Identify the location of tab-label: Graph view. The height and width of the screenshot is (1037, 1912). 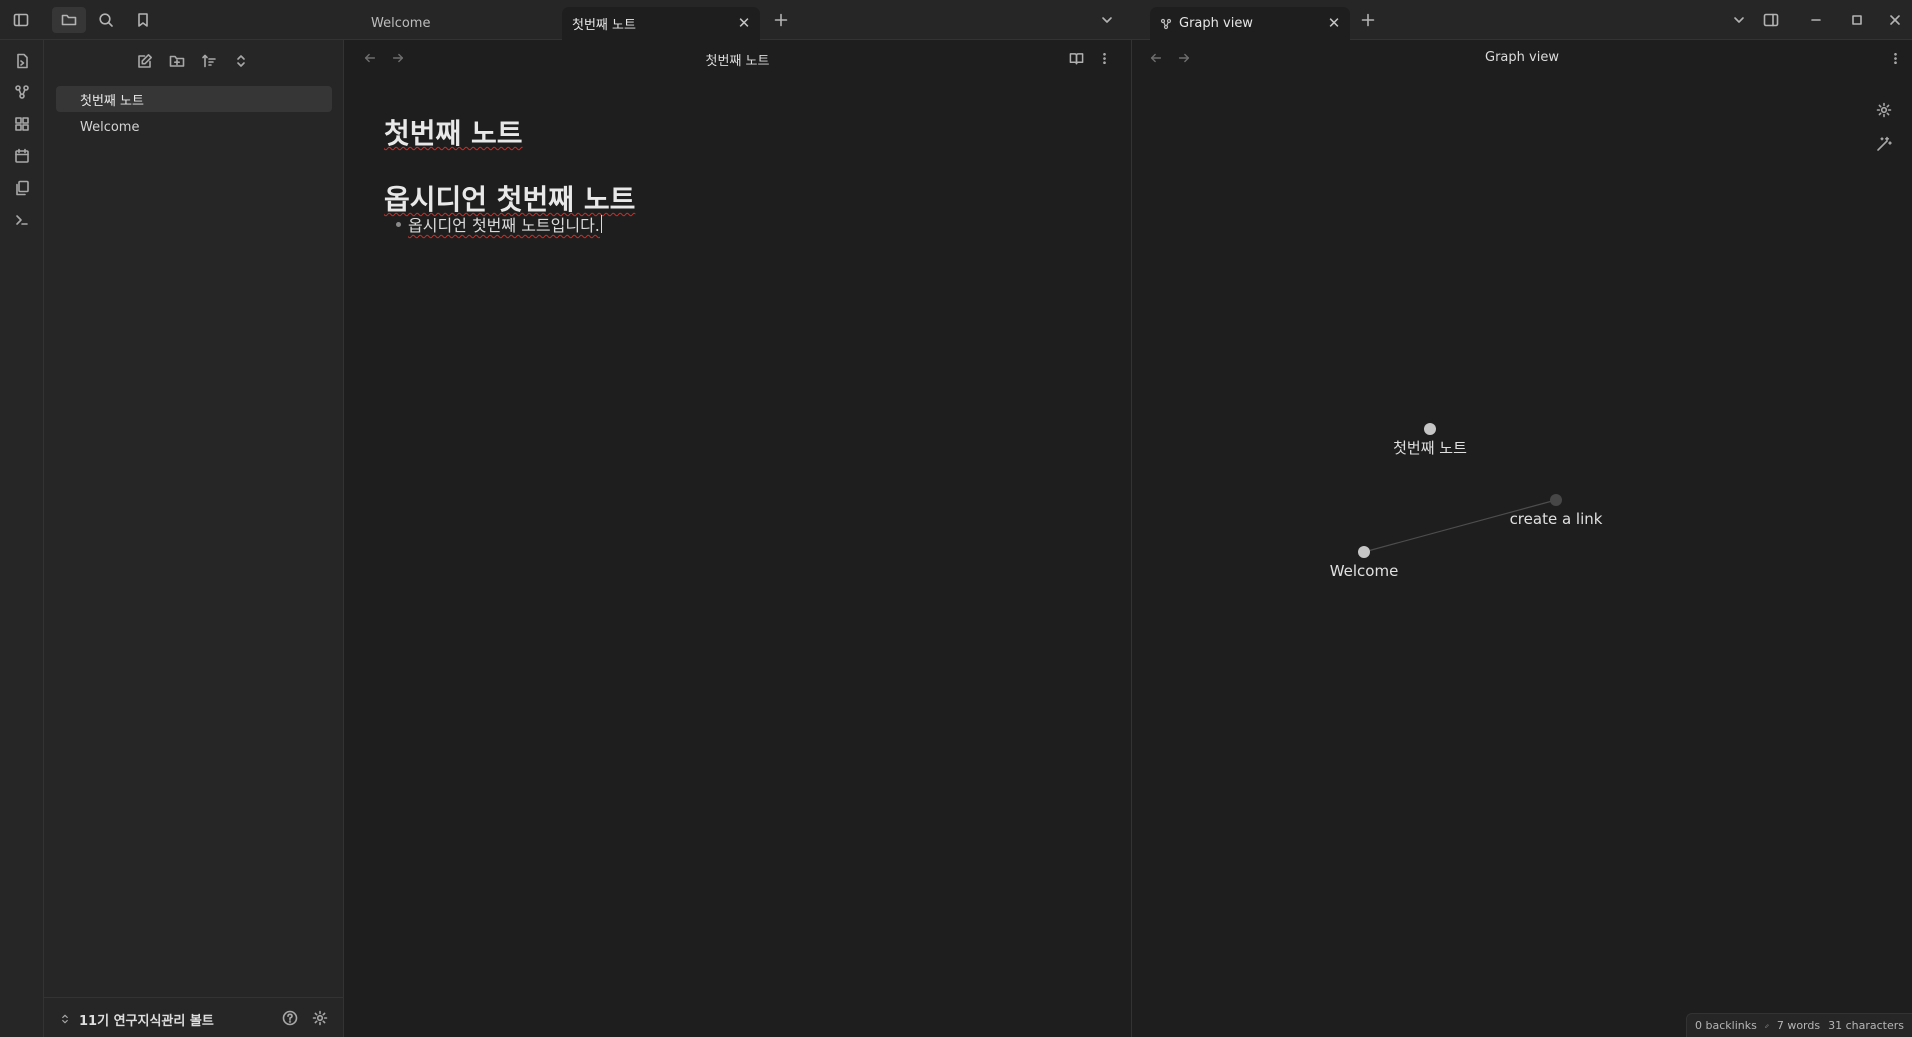
(1216, 23).